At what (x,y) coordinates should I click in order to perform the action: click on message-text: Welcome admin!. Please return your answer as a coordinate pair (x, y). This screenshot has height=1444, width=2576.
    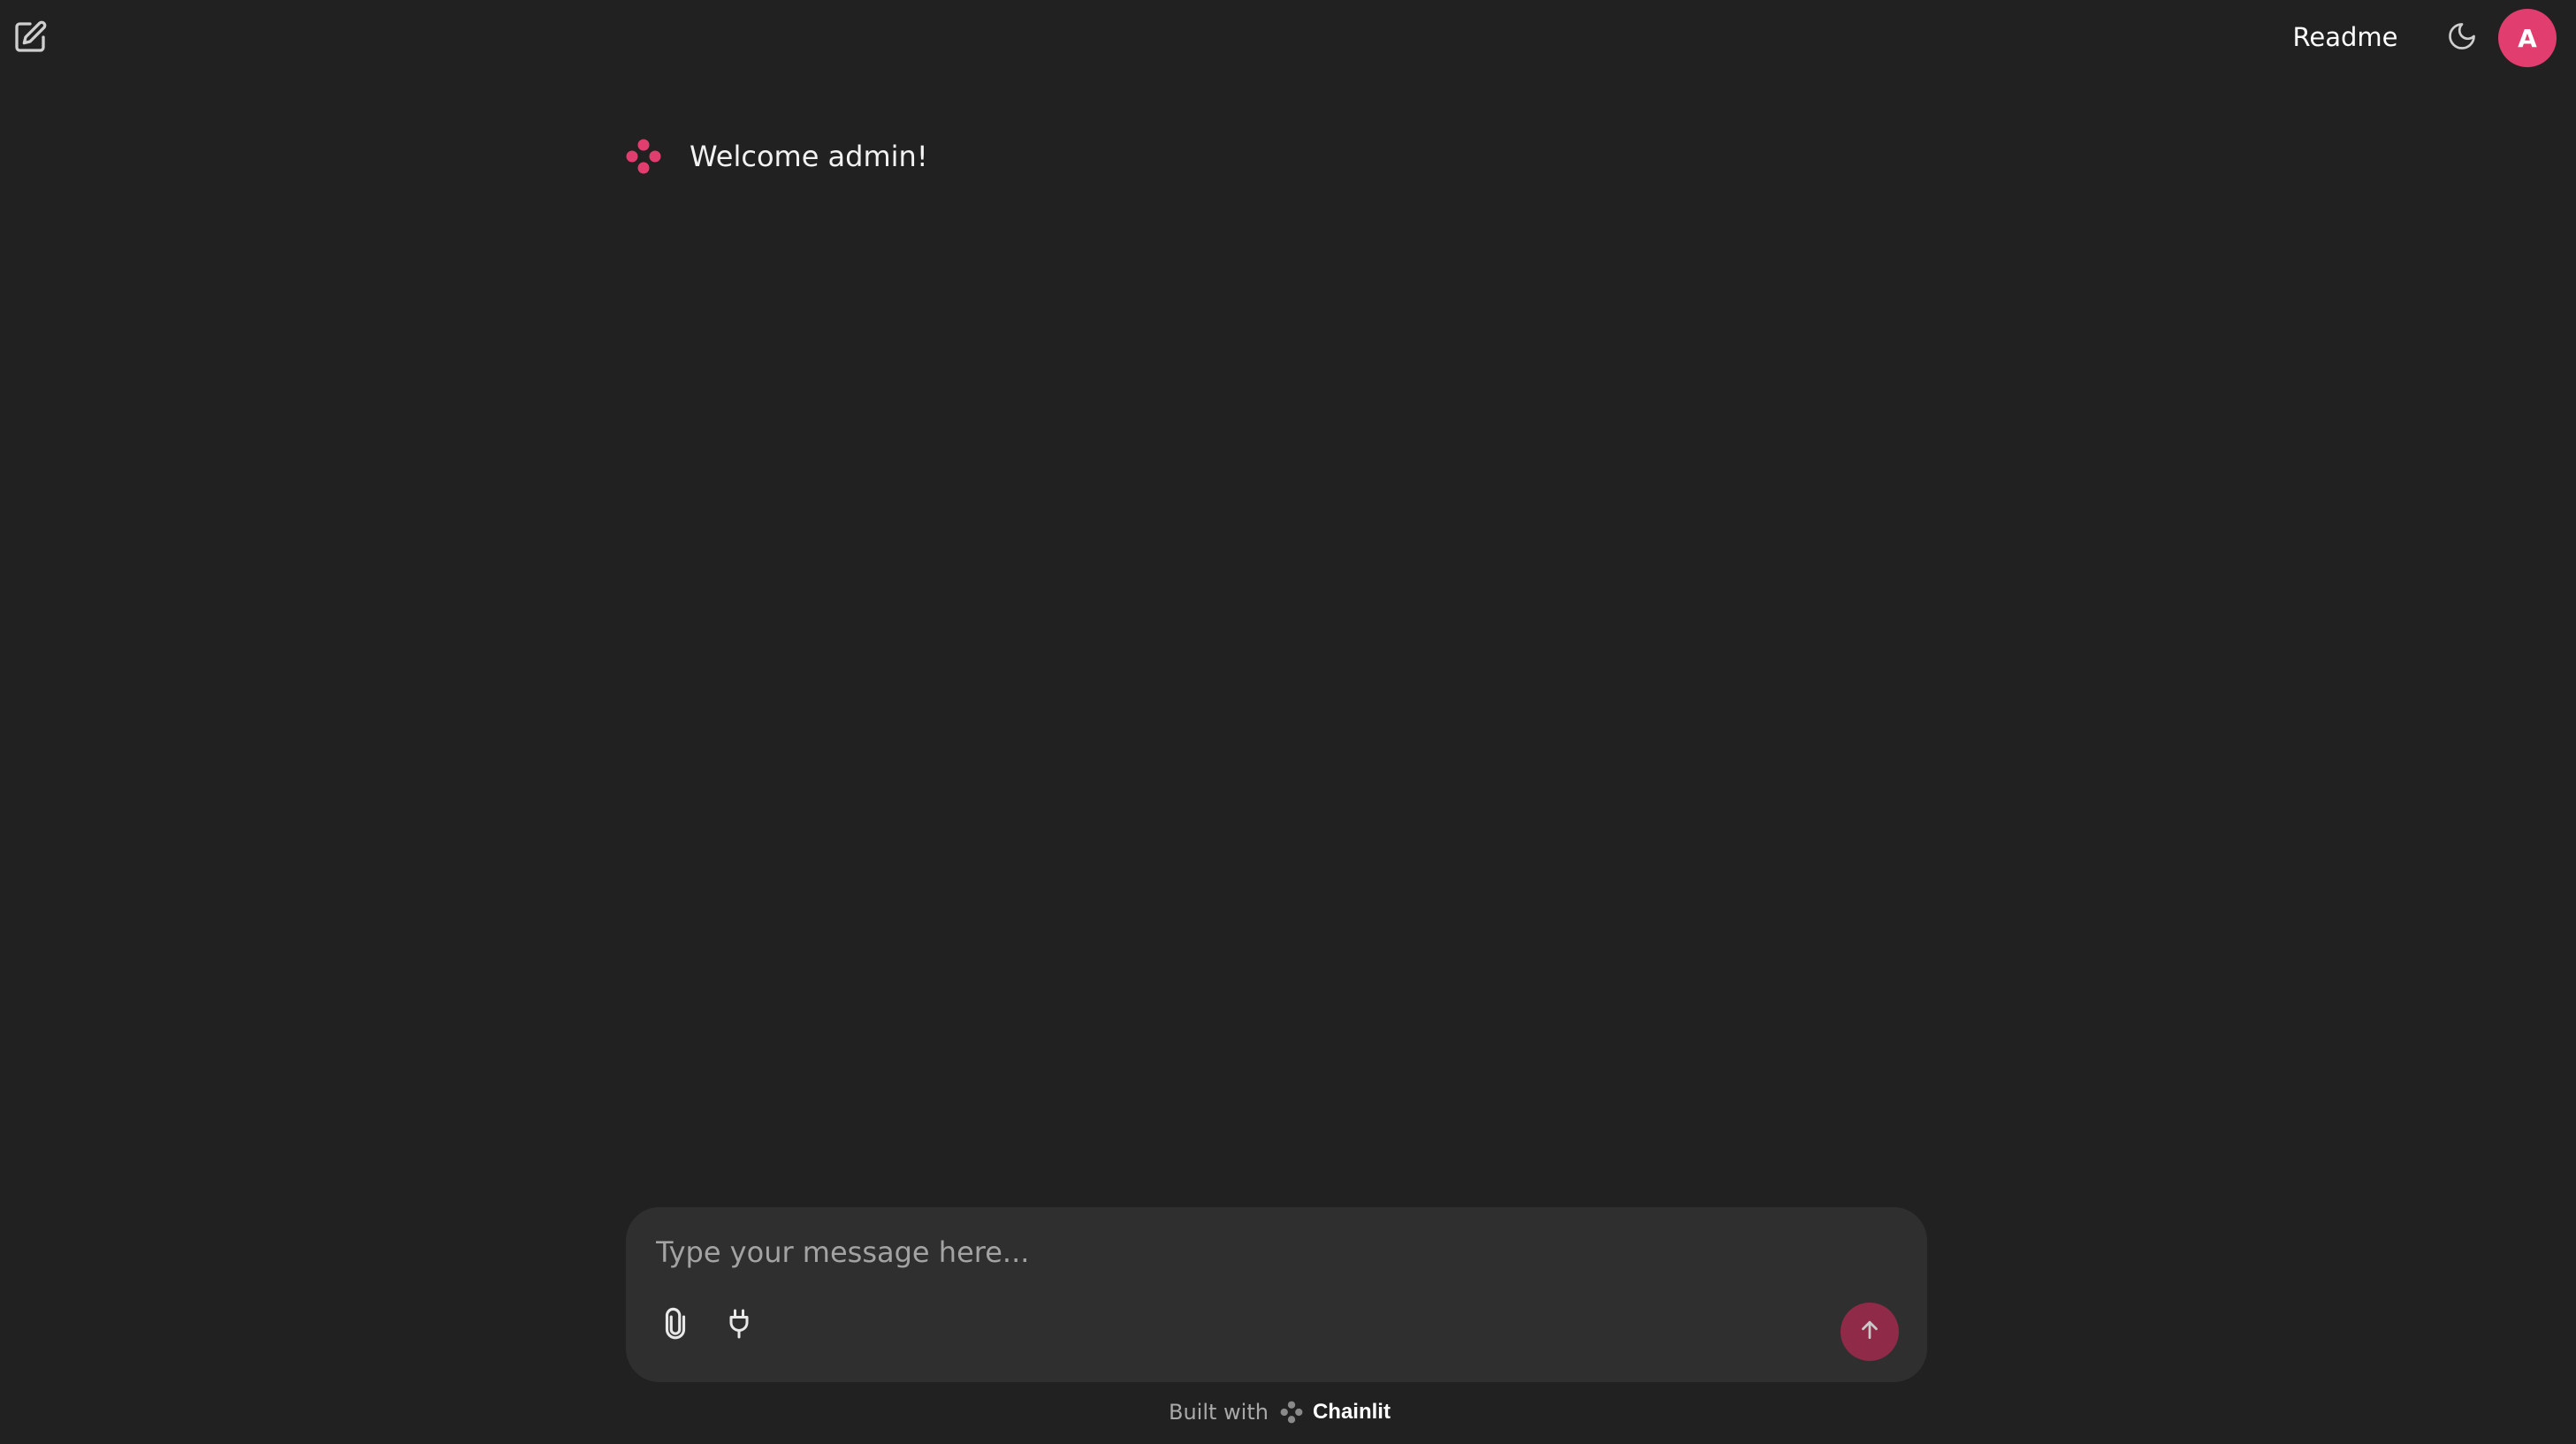
    Looking at the image, I should click on (809, 156).